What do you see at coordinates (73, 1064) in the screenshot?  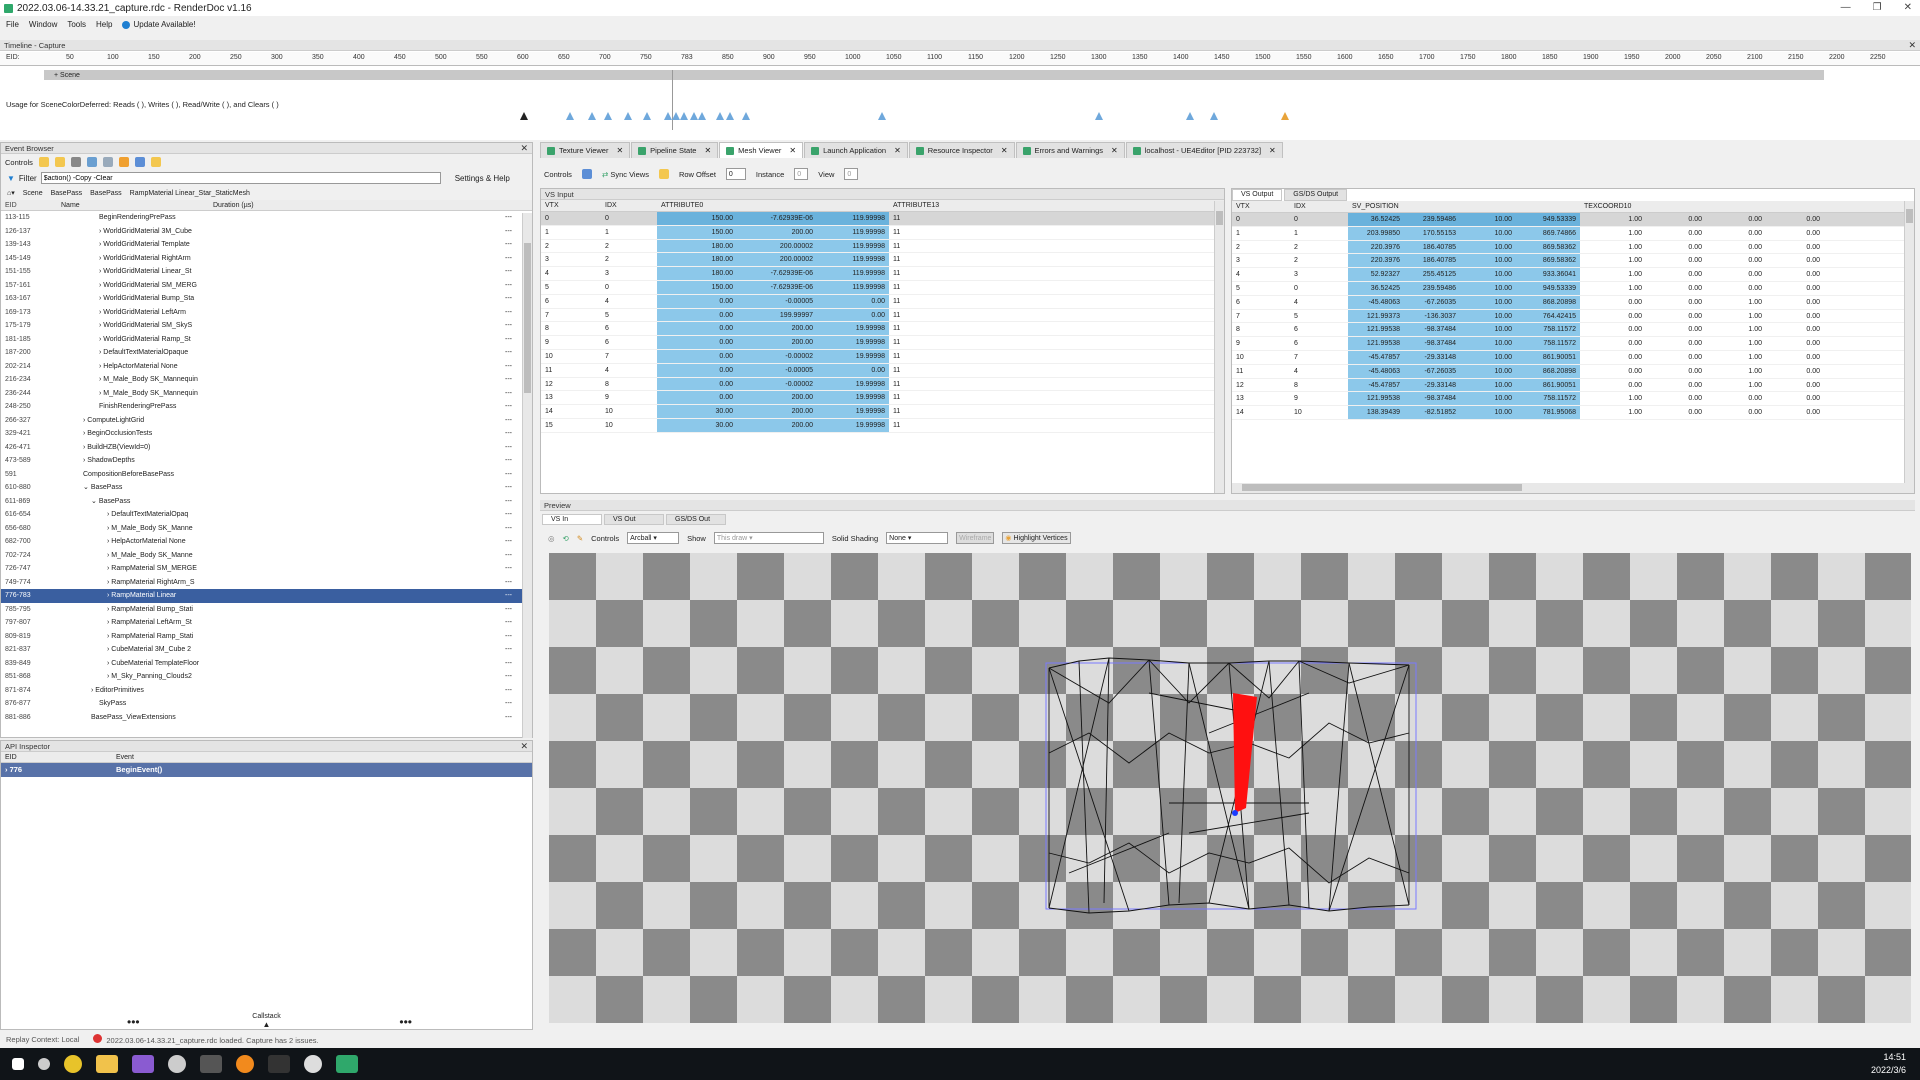 I see `chrome-icon` at bounding box center [73, 1064].